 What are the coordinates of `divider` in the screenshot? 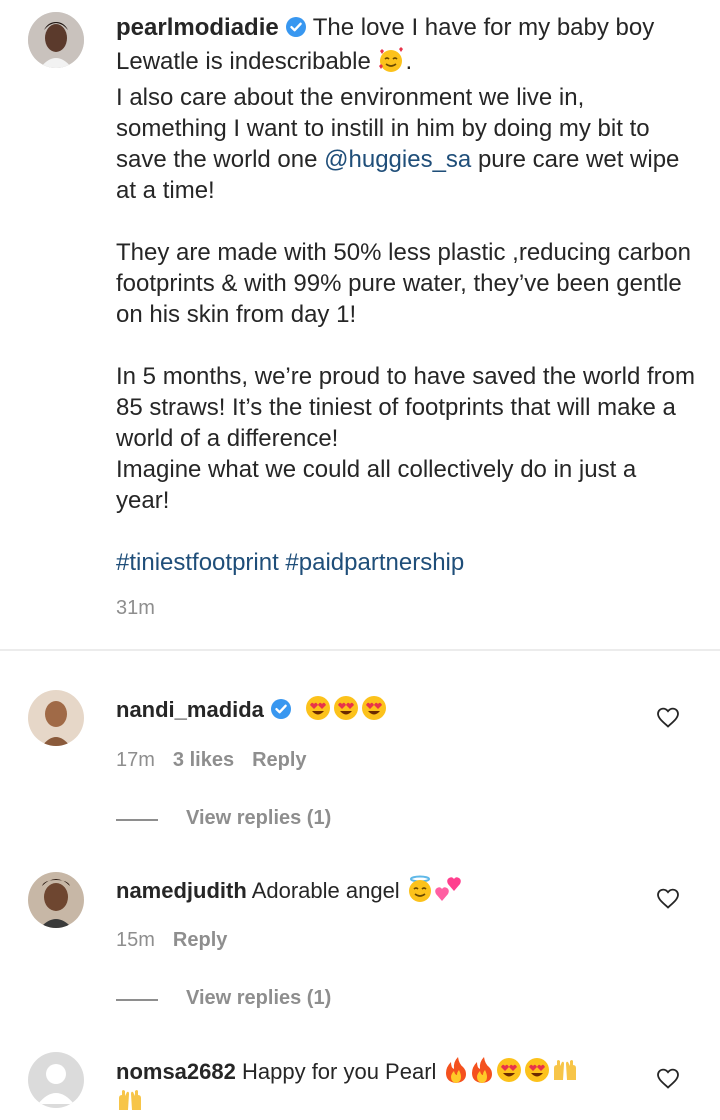 It's located at (360, 650).